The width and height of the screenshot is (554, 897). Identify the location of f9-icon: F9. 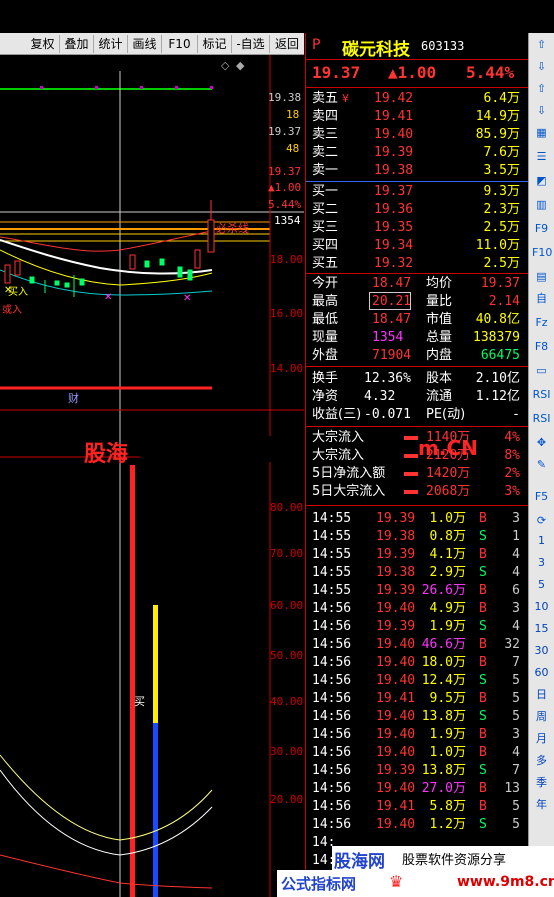
(541, 229).